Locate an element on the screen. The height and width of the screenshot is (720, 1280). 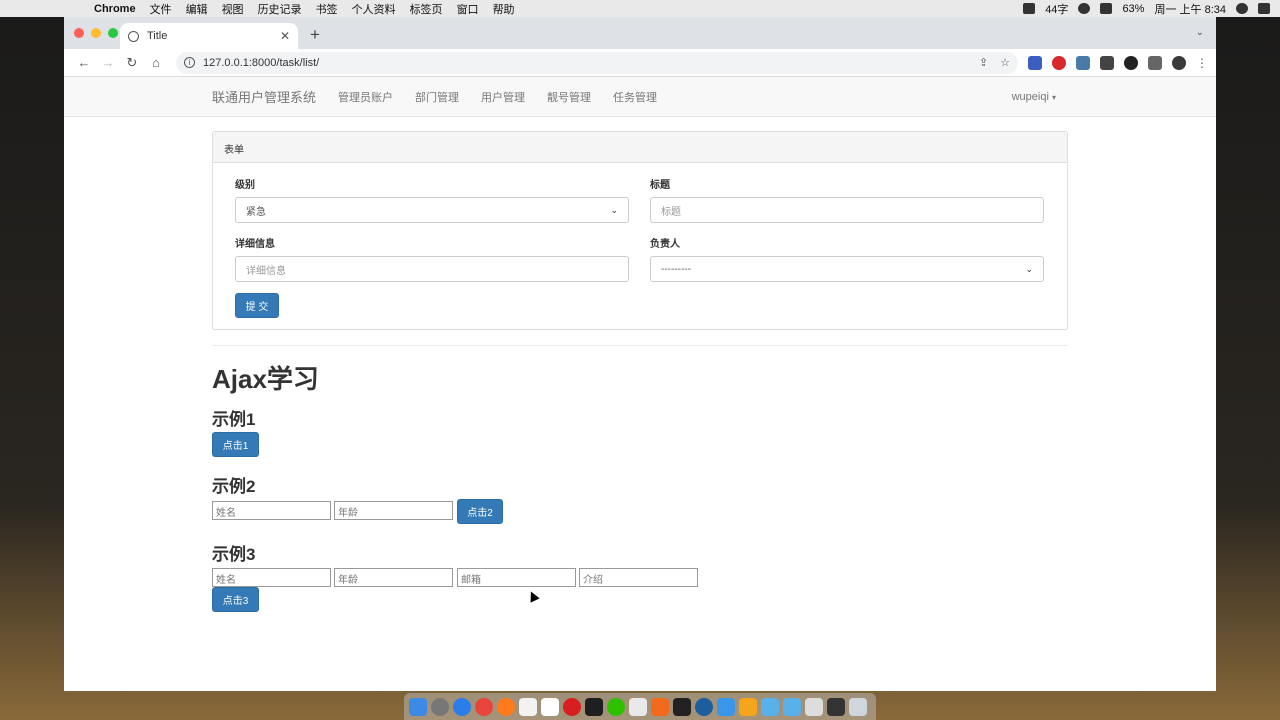
example3-intro-input: 介绍 is located at coordinates (638, 577).